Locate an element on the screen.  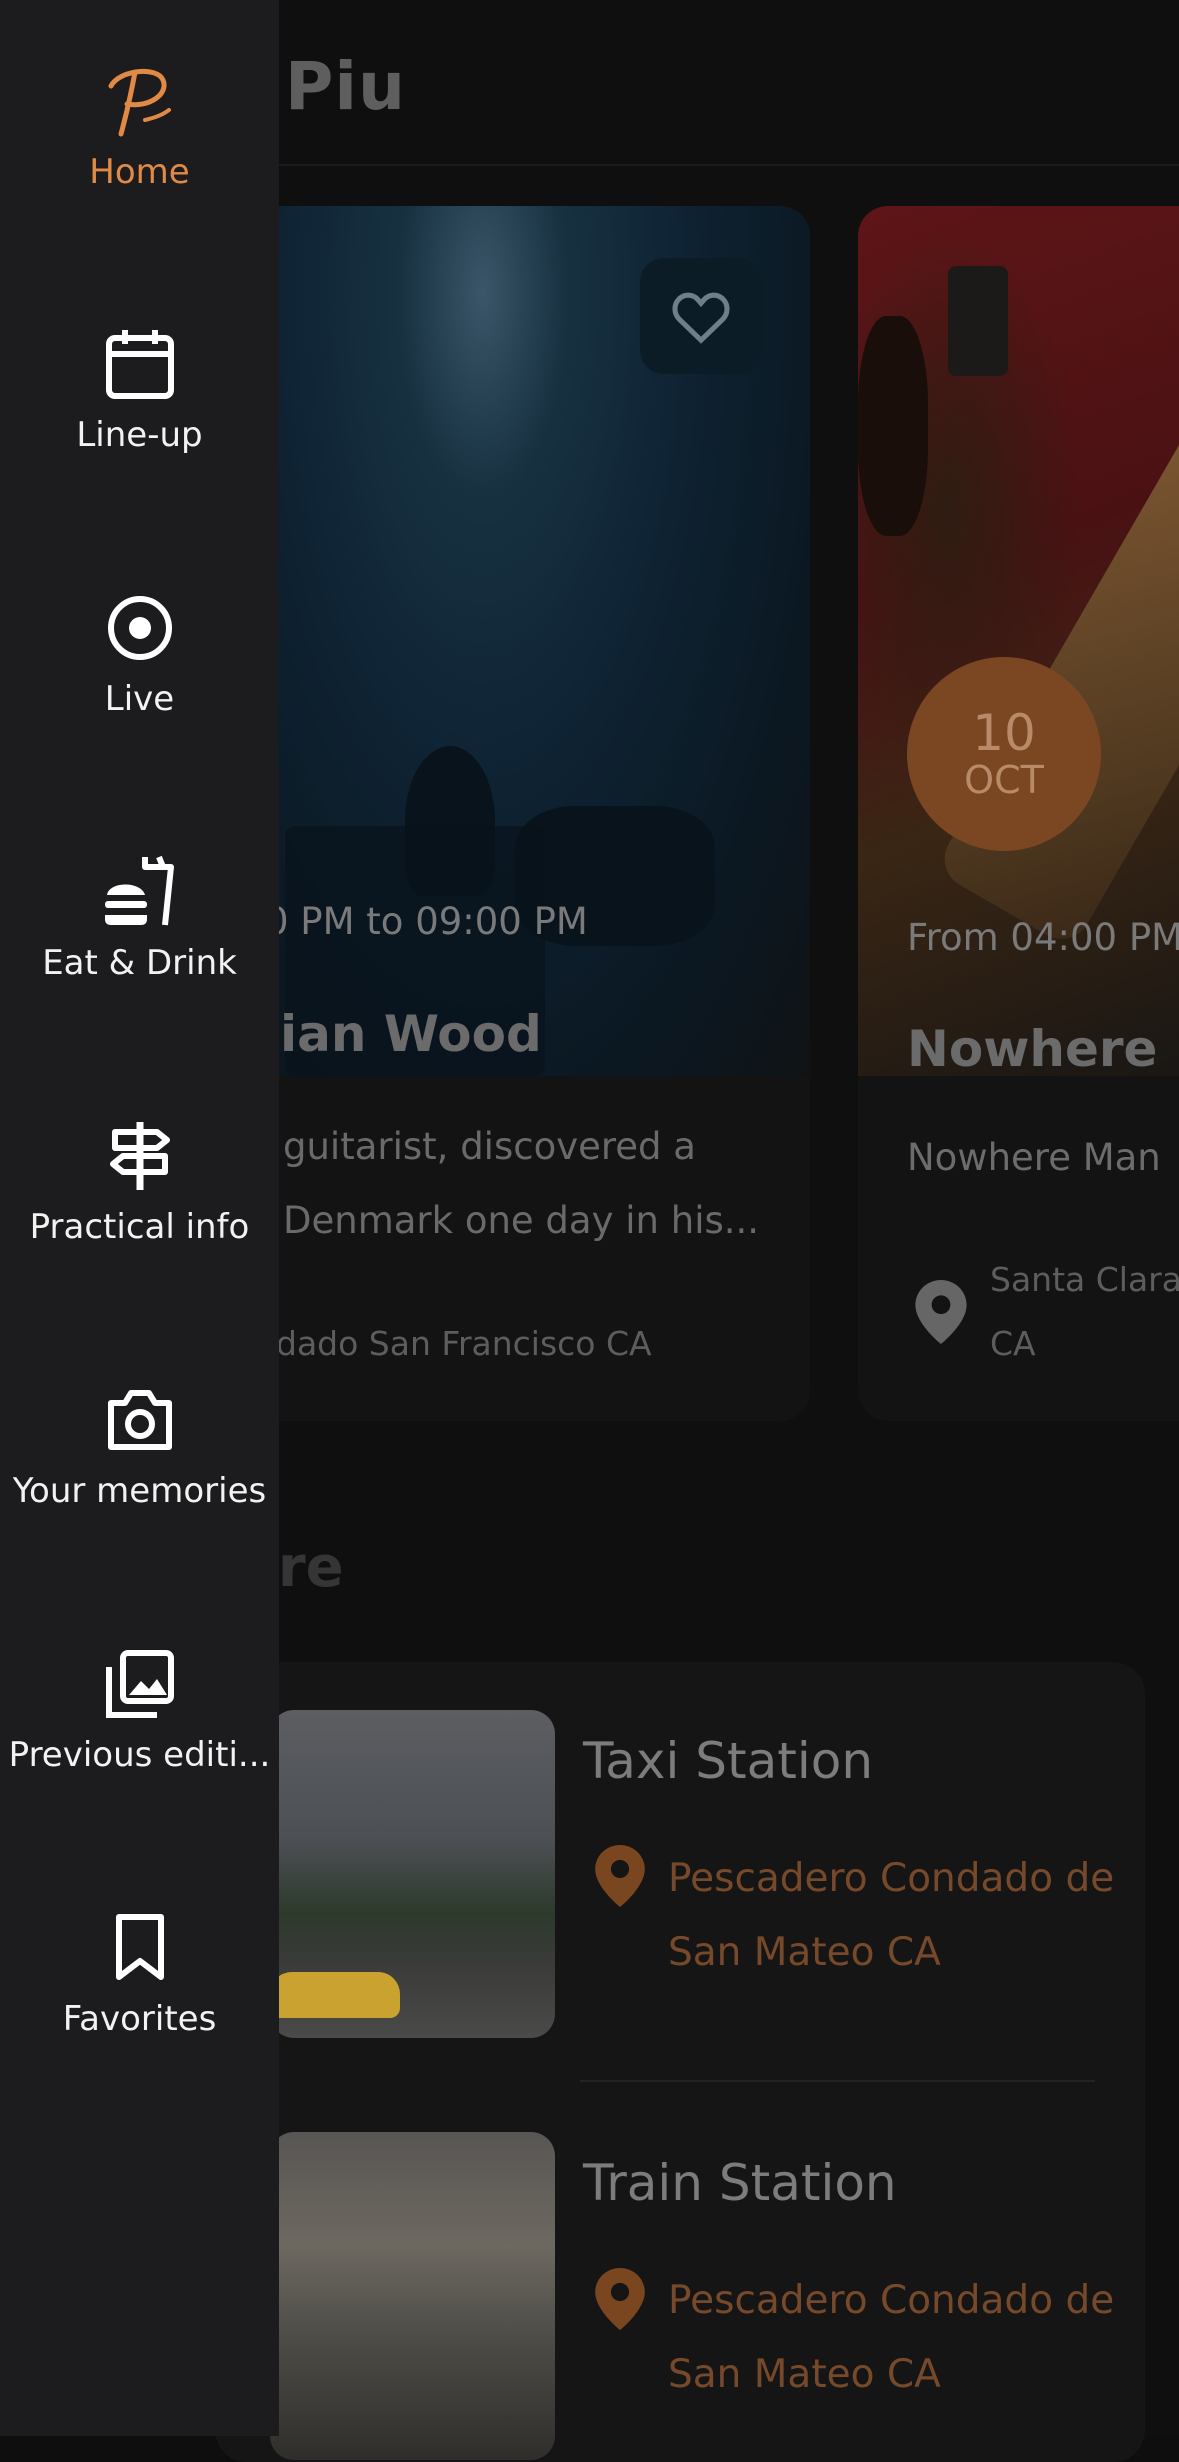
drawer-item-favorites: Favorites is located at coordinates (139, 2009).